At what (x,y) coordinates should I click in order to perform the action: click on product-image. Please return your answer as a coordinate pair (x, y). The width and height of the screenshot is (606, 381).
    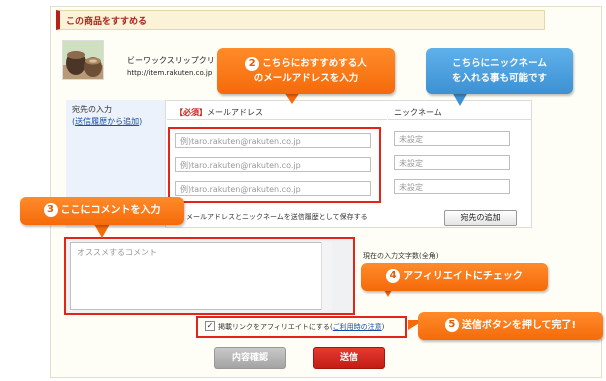
    Looking at the image, I should click on (83, 60).